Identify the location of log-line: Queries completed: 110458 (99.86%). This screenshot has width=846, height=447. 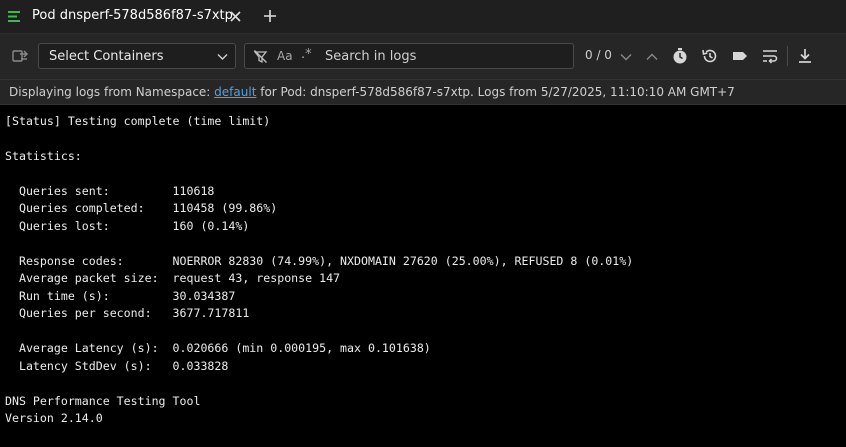
(141, 208).